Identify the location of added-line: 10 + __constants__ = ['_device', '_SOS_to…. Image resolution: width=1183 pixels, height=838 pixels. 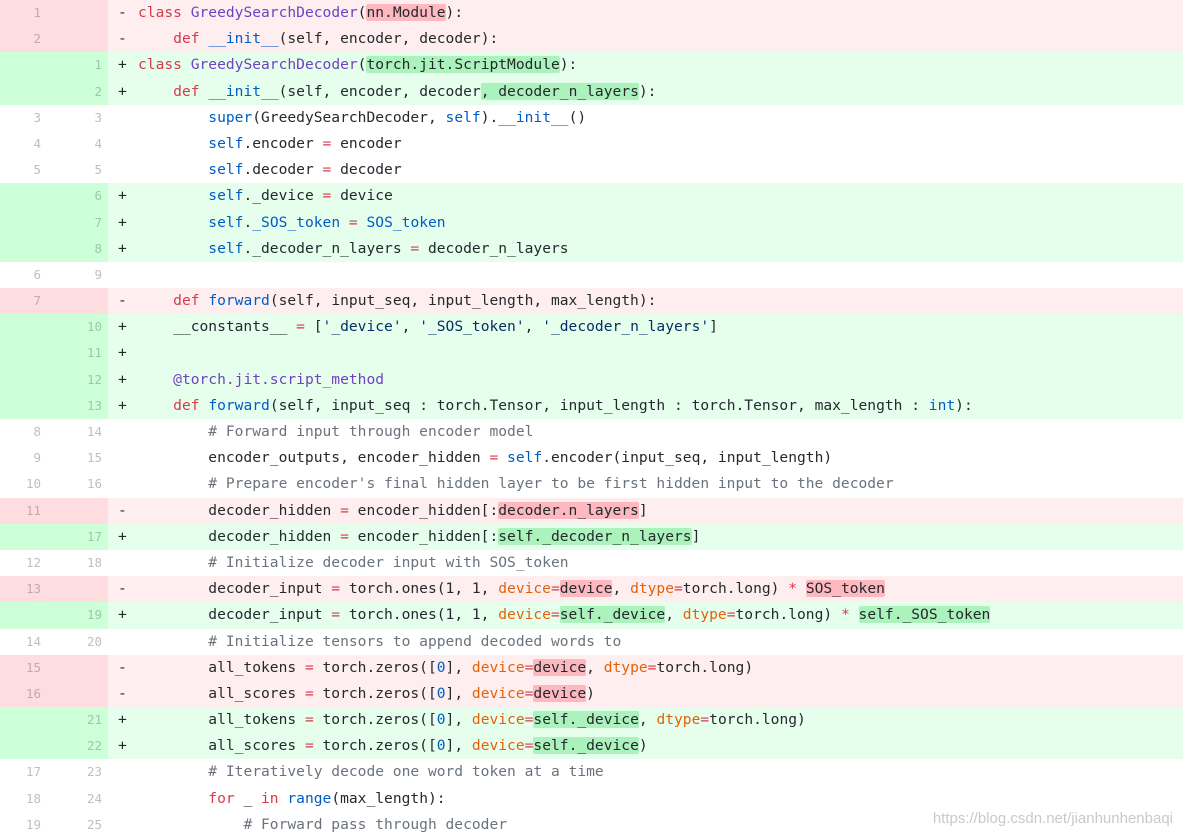
(591, 327).